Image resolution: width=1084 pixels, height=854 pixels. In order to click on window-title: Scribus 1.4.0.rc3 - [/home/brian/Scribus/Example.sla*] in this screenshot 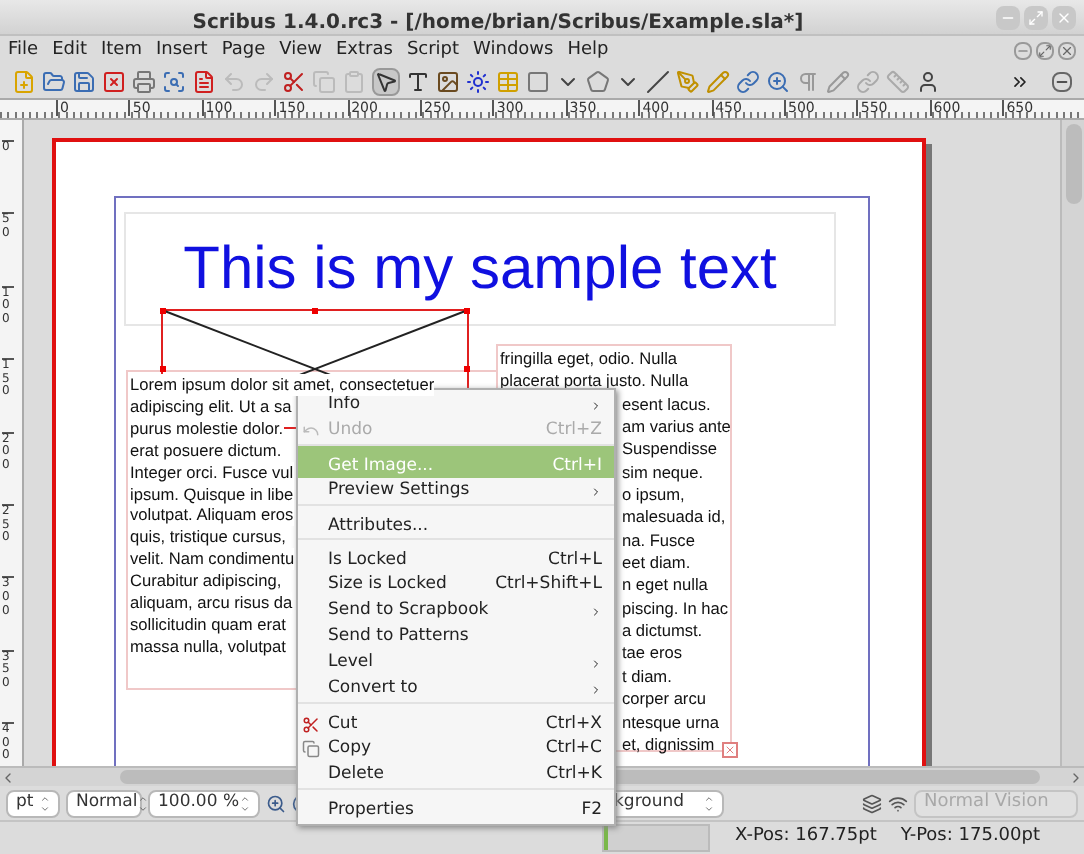, I will do `click(498, 22)`.